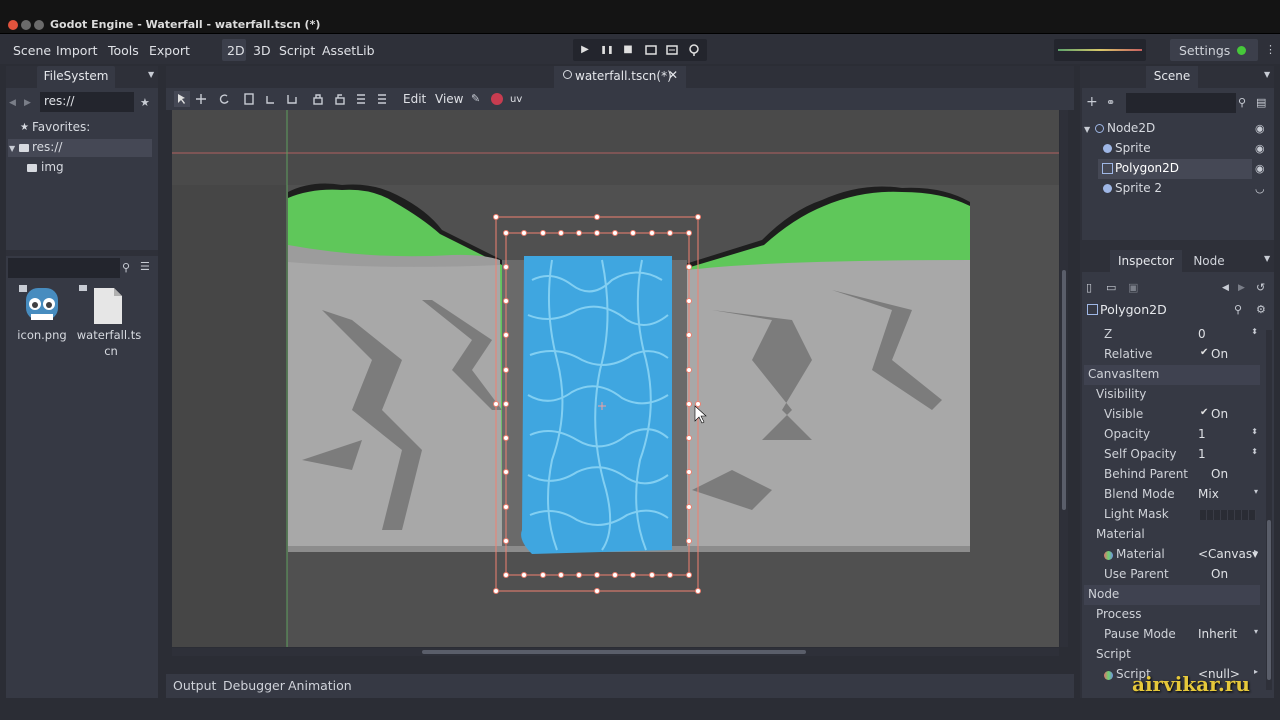  I want to click on inspector-row-script: Script, so click(1172, 655).